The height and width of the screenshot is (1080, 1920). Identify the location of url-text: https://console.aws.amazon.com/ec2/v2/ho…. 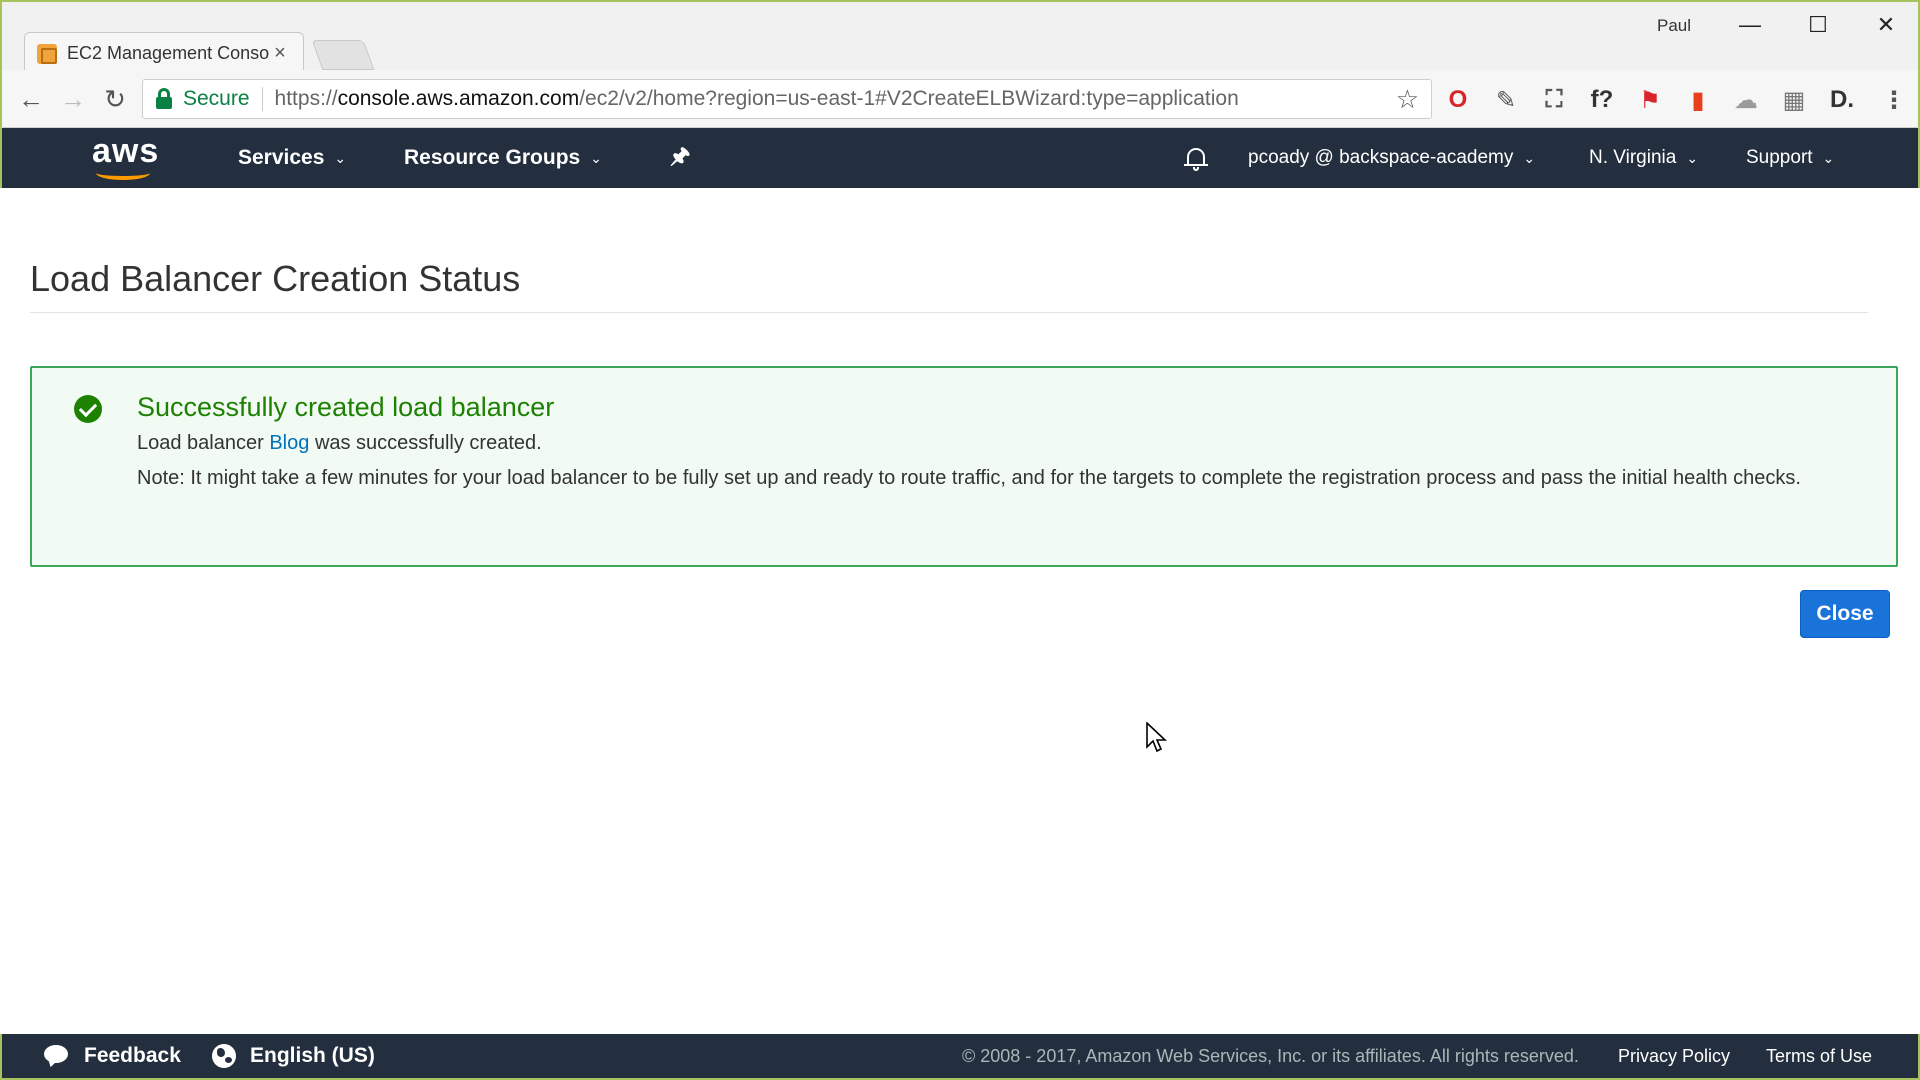
(835, 99).